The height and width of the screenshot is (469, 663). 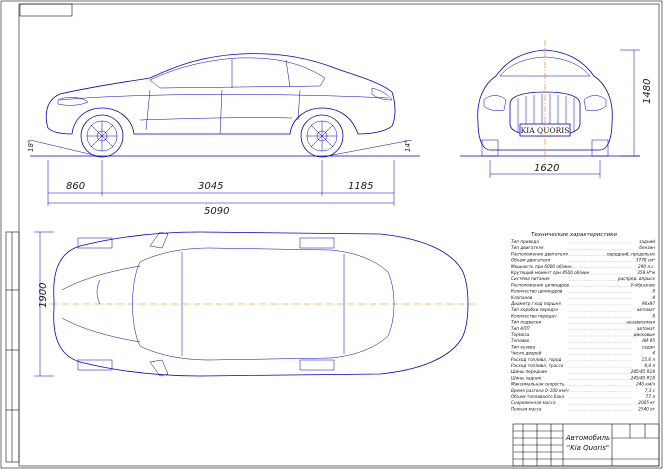 I want to click on spec-row: Время разгона 0–100 км/ч 7,3 с, so click(x=583, y=390).